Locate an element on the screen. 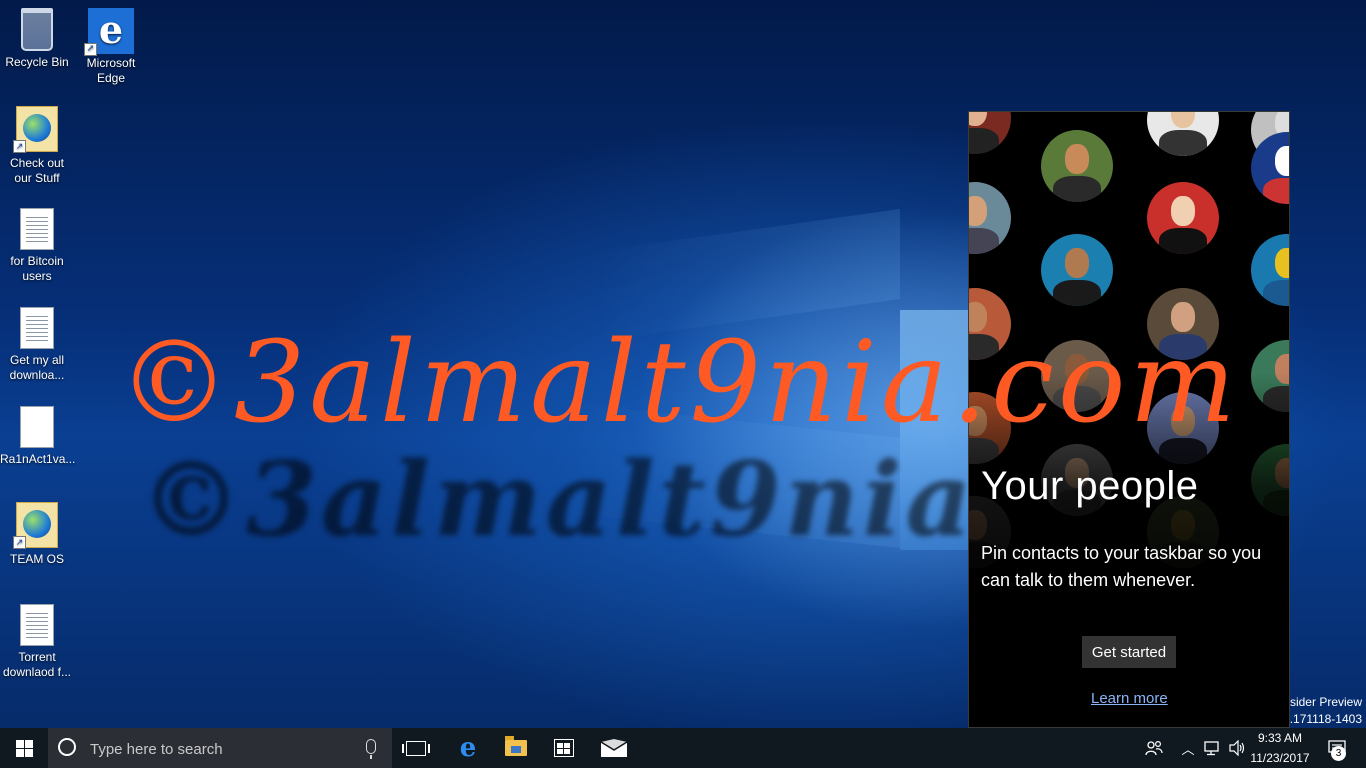  clock-time: 9:33 AM is located at coordinates (1280, 738).